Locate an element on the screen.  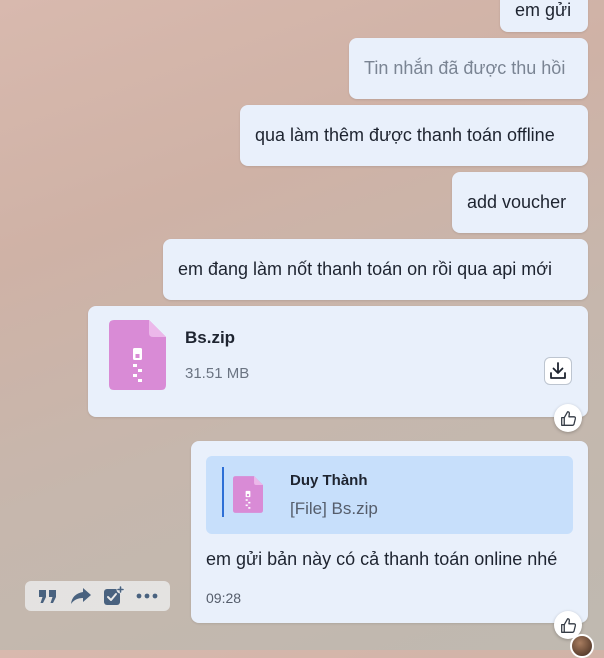
forward-icon is located at coordinates (80, 596).